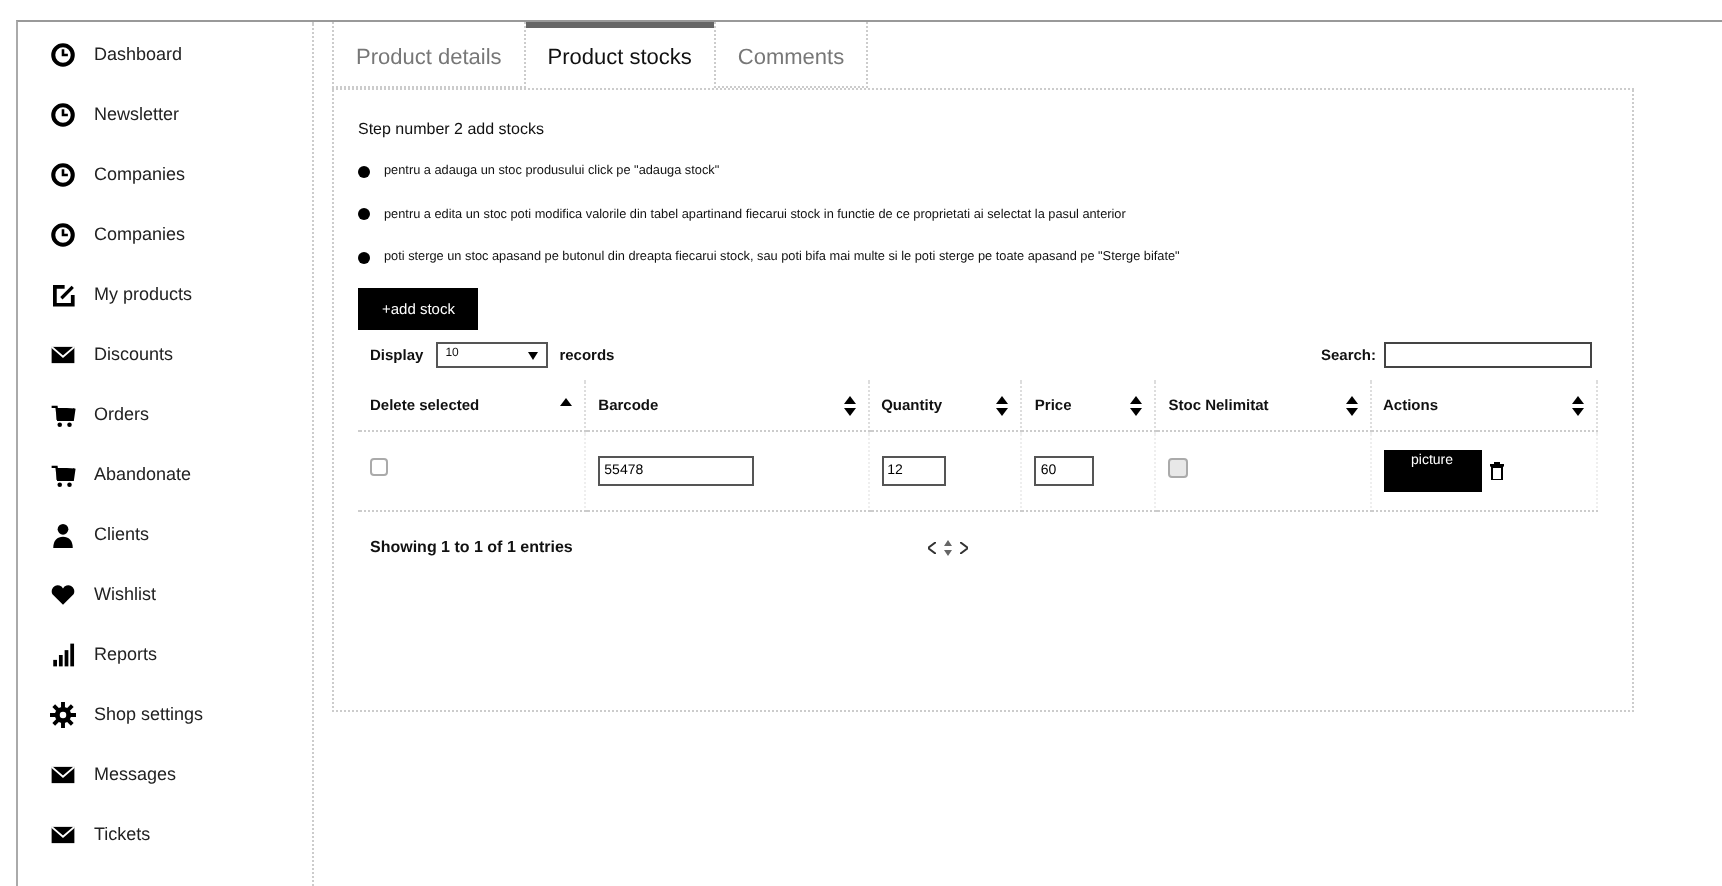 The width and height of the screenshot is (1722, 886). I want to click on previous-page-icon, so click(932, 547).